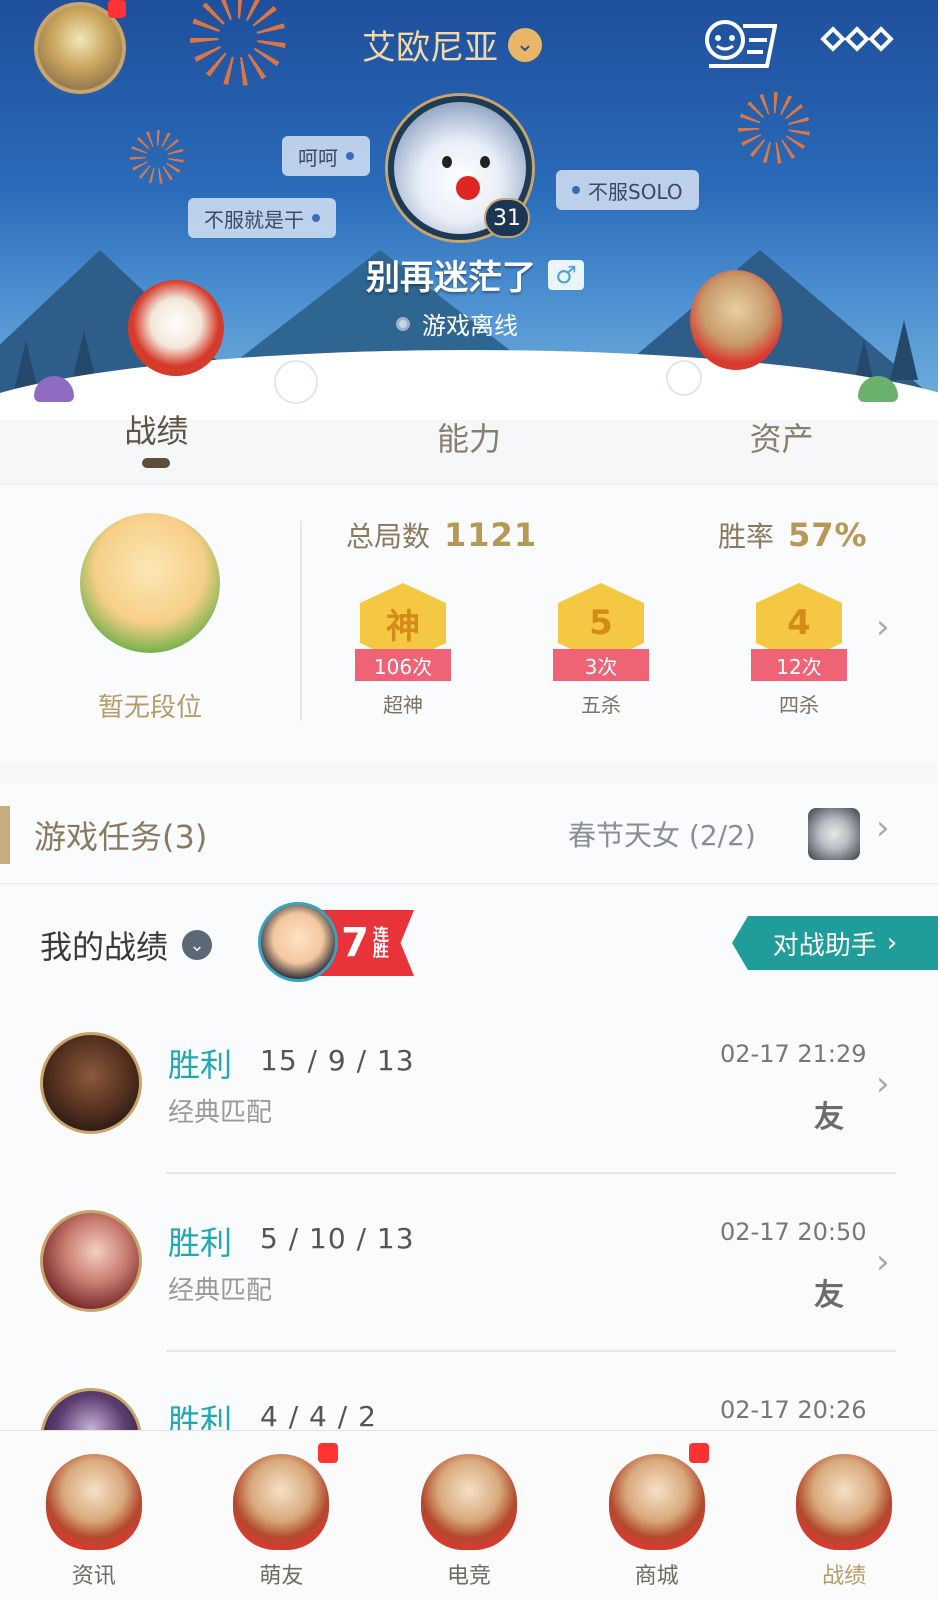 This screenshot has width=938, height=1600. What do you see at coordinates (469, 1263) in the screenshot?
I see `match-row: 胜利 5 / 10 / 13 经典匹配 02-17 20:50 友 ›` at bounding box center [469, 1263].